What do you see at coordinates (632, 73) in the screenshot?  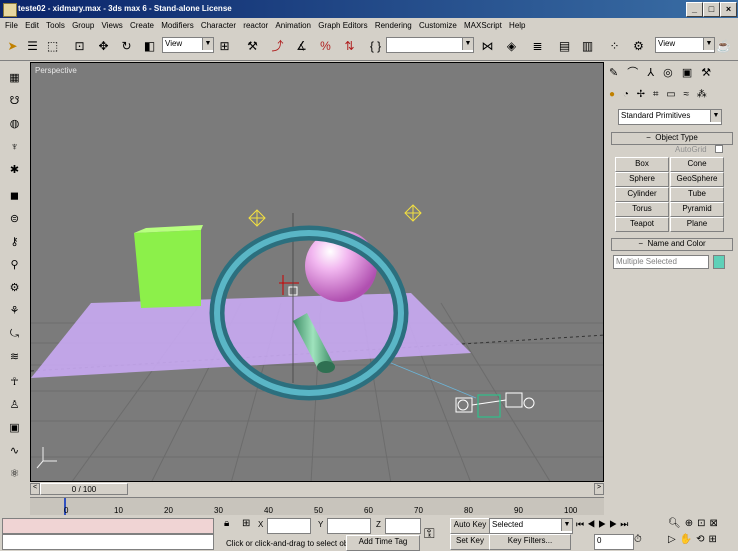 I see `modify-tab-icon: ⌒` at bounding box center [632, 73].